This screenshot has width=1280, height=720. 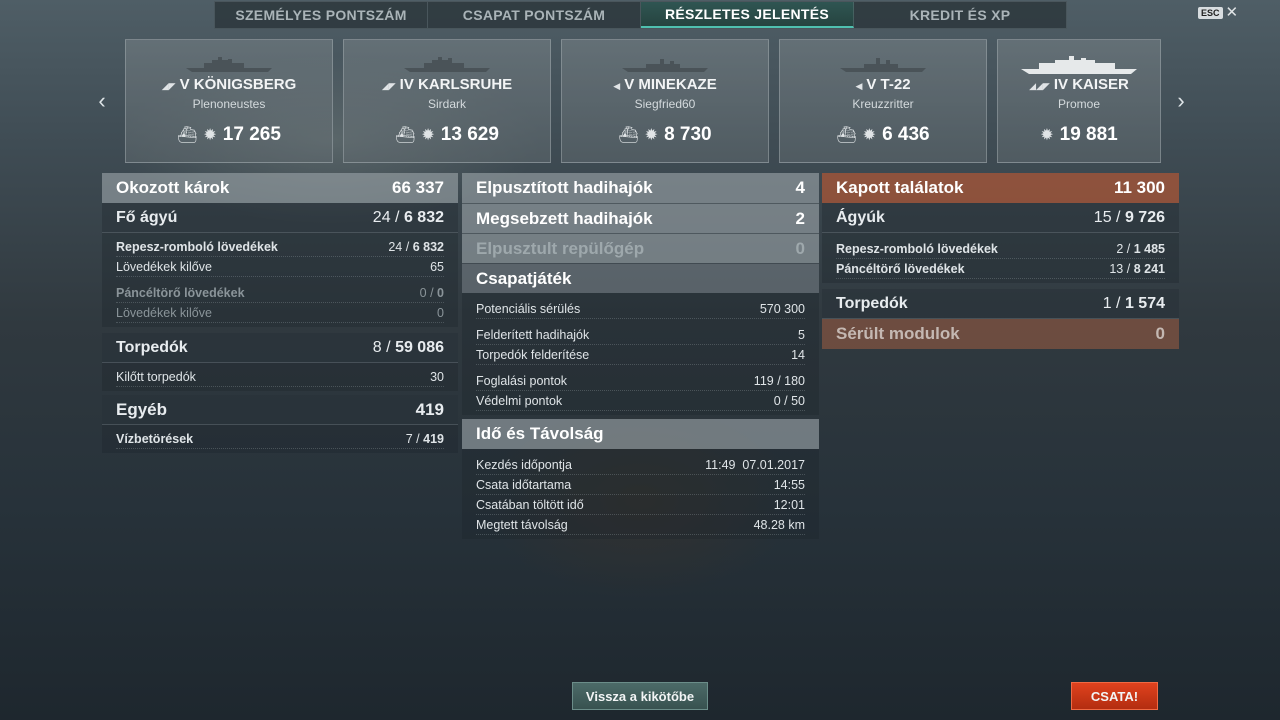 What do you see at coordinates (1102, 217) in the screenshot?
I see `guns-received-hits: 15` at bounding box center [1102, 217].